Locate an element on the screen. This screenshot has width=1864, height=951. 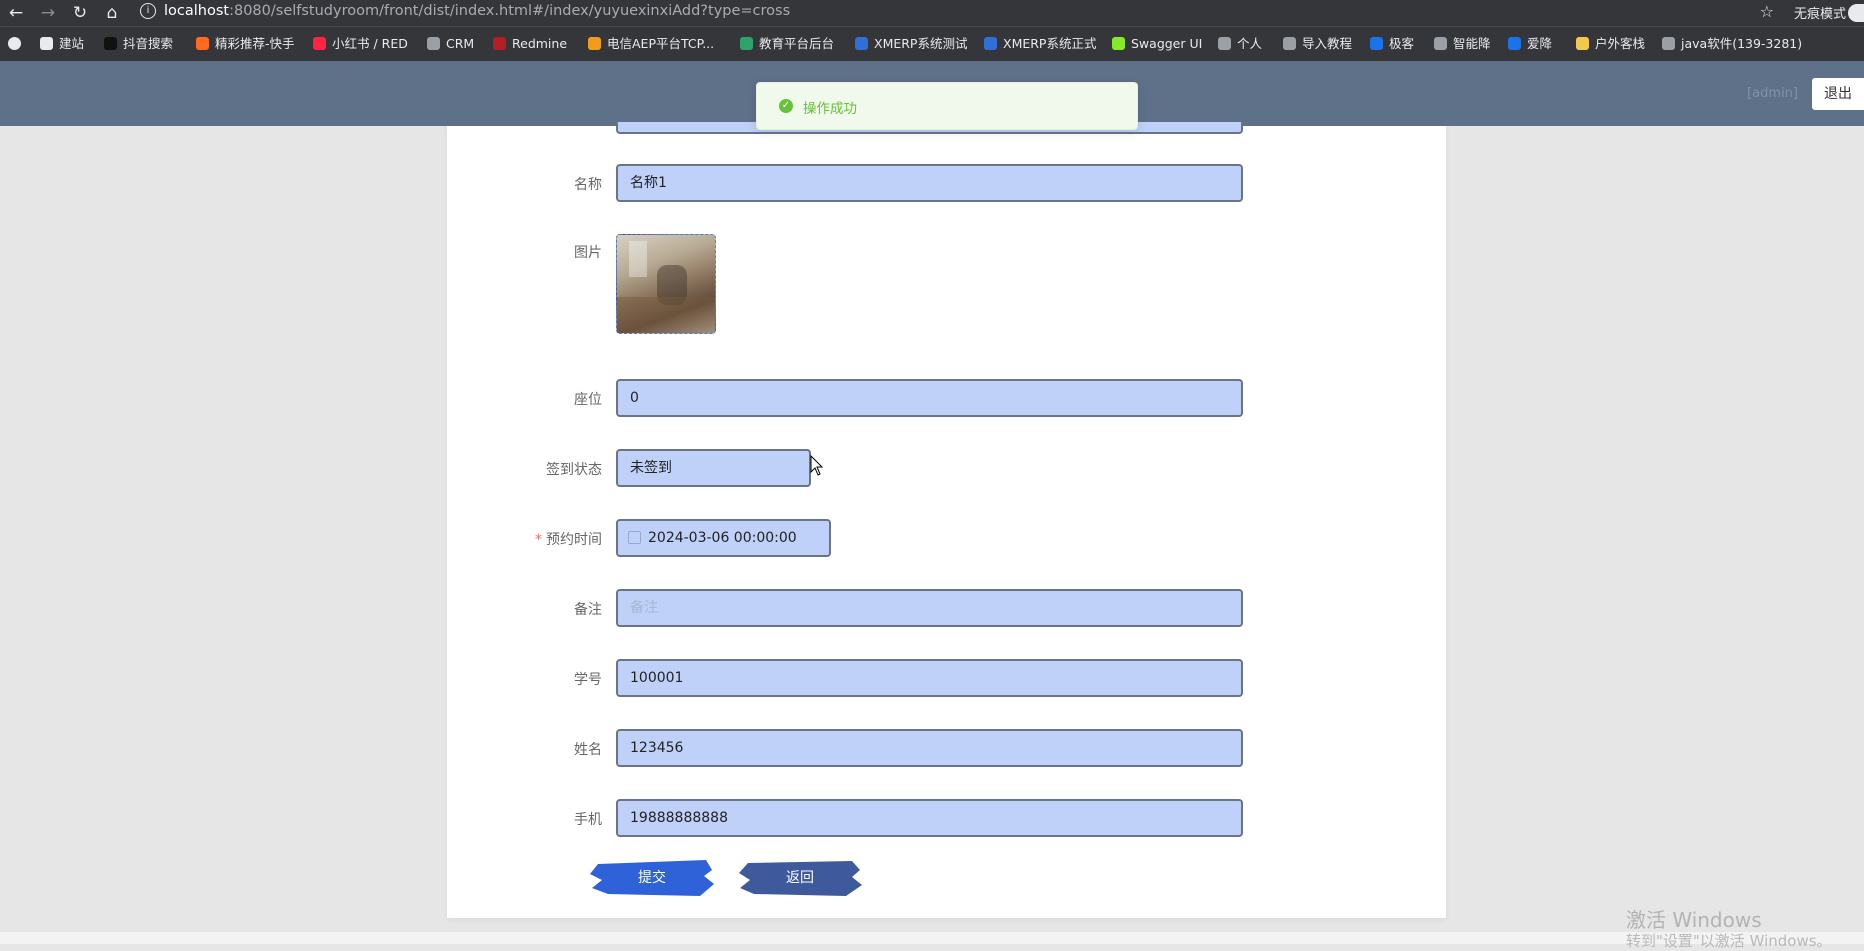
bookmark-label: 精彩推荐-快手 is located at coordinates (255, 43).